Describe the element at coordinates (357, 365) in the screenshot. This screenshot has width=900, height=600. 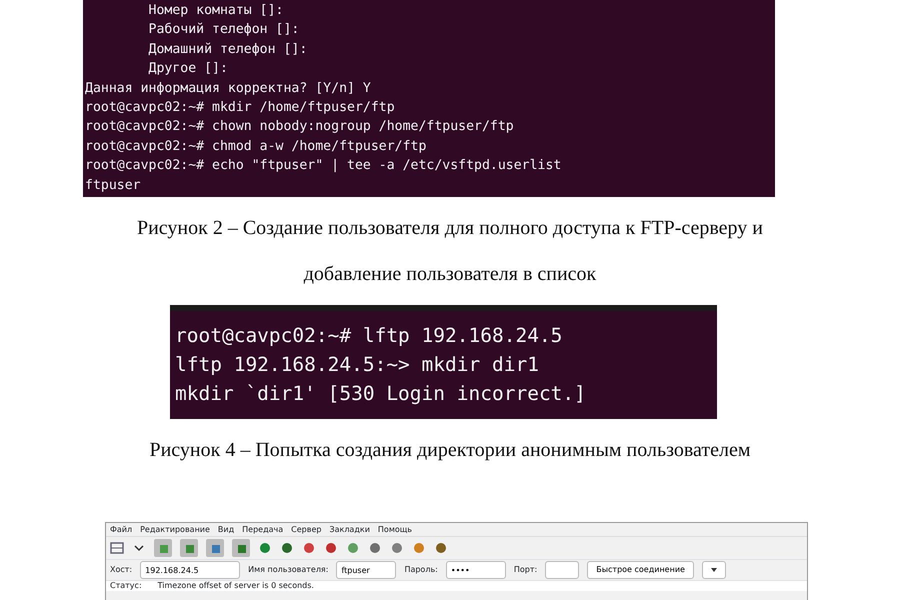
I see `terminal-line: lftp 192.168.24.5:~> mkdir dir1` at that location.